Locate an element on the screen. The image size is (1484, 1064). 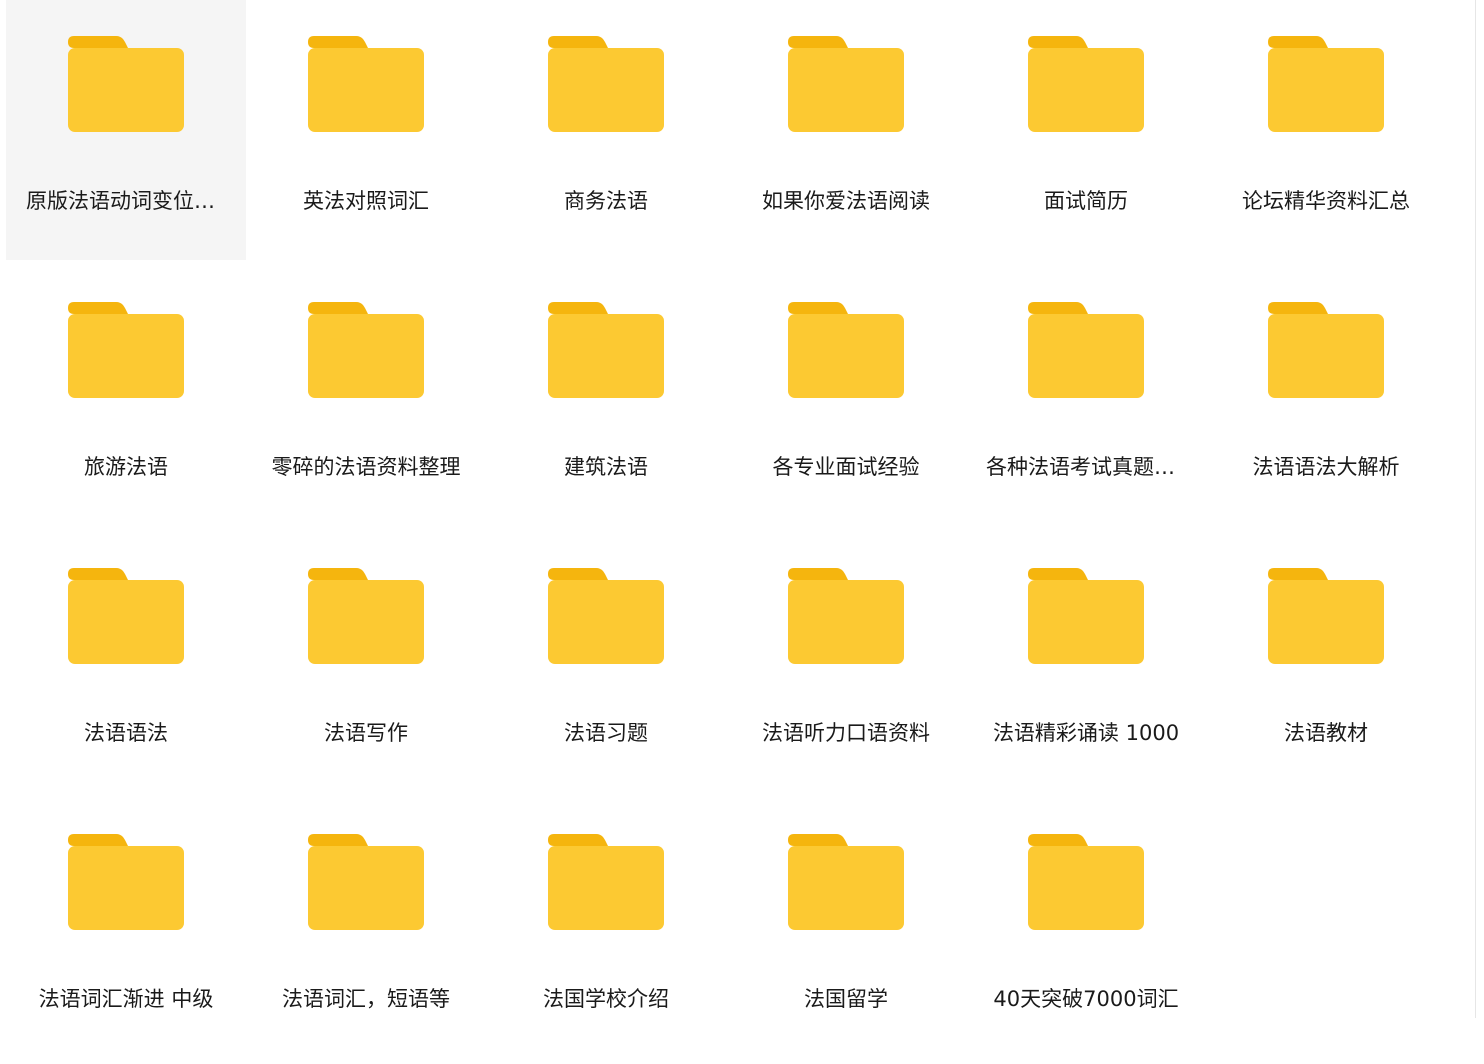
folder-item: 商务法语 is located at coordinates (606, 130).